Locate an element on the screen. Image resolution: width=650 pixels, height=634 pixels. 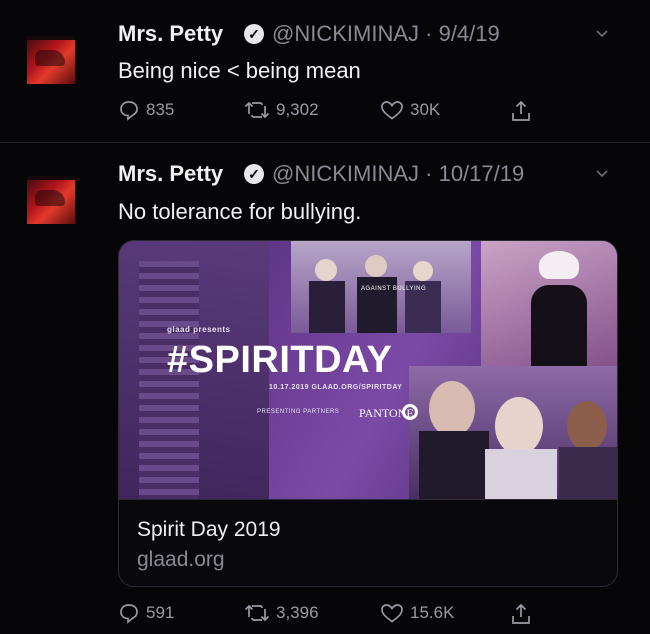
reply-button: 591 is located at coordinates (146, 613).